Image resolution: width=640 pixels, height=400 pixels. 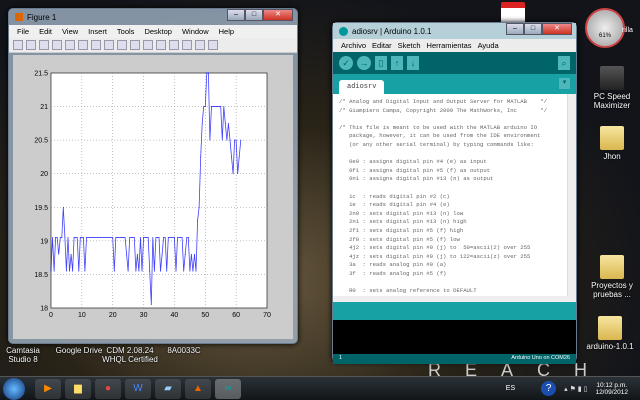 What do you see at coordinates (409, 45) in the screenshot?
I see `menu-sketch: Sketch` at bounding box center [409, 45].